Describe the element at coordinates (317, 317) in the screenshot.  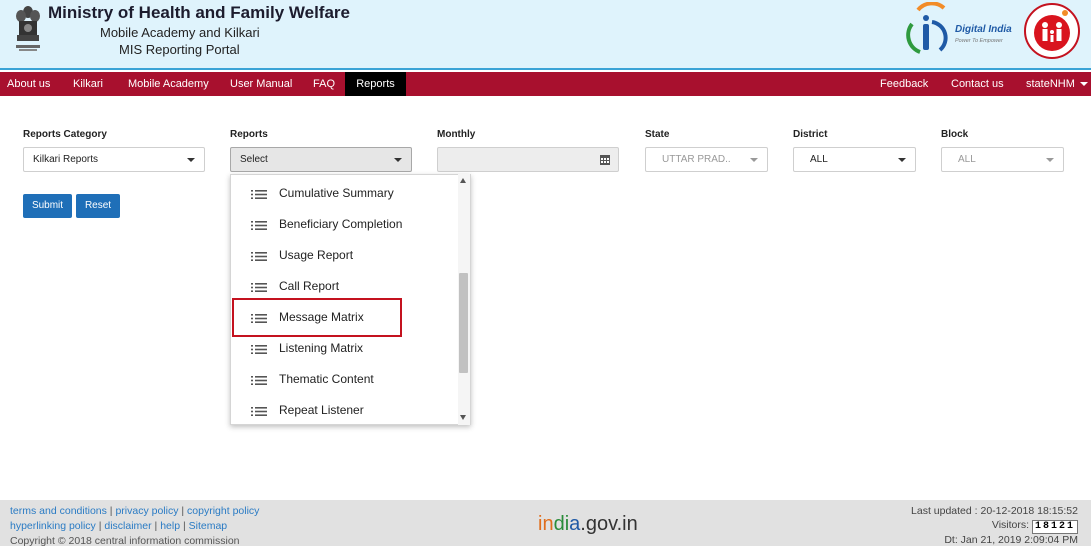
I see `highlight-annotation-box` at that location.